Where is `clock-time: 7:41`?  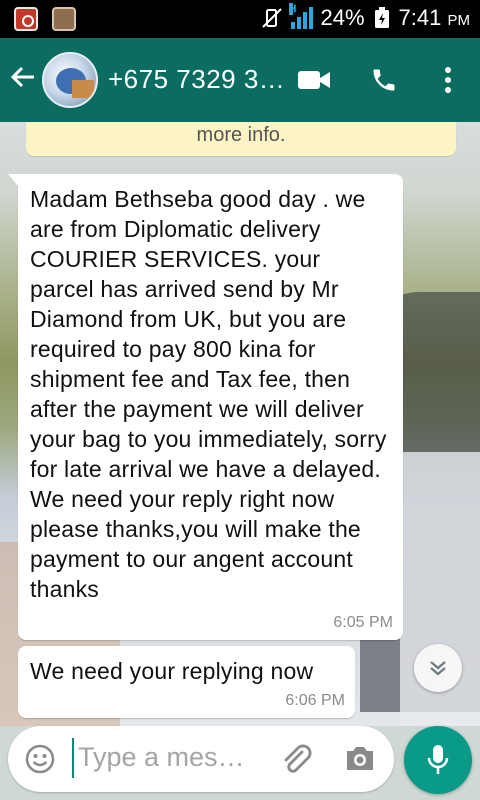 clock-time: 7:41 is located at coordinates (420, 17).